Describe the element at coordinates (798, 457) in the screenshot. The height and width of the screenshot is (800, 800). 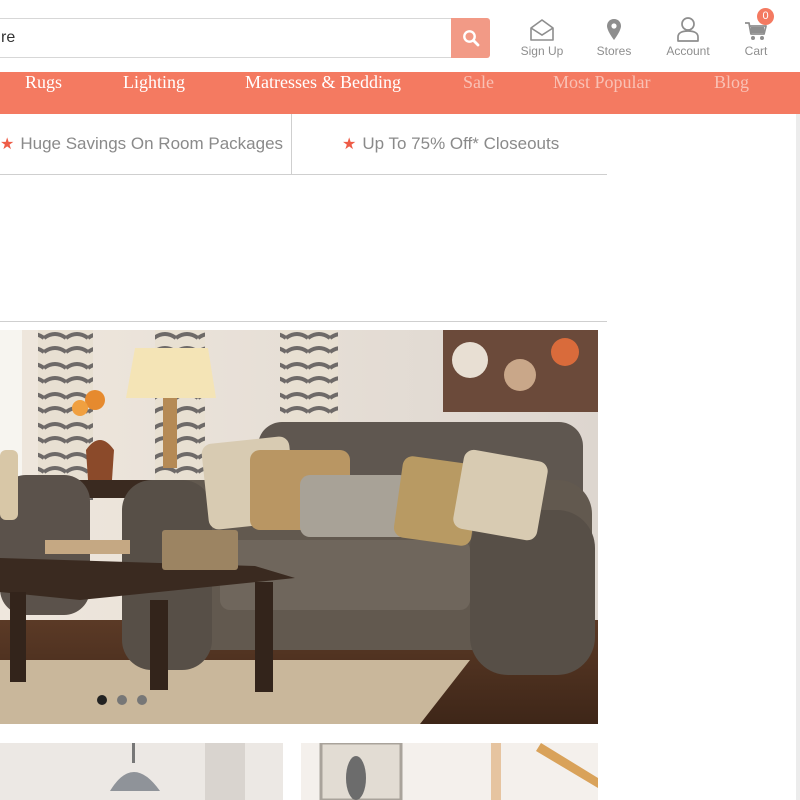
I see `scrollbar-track` at that location.